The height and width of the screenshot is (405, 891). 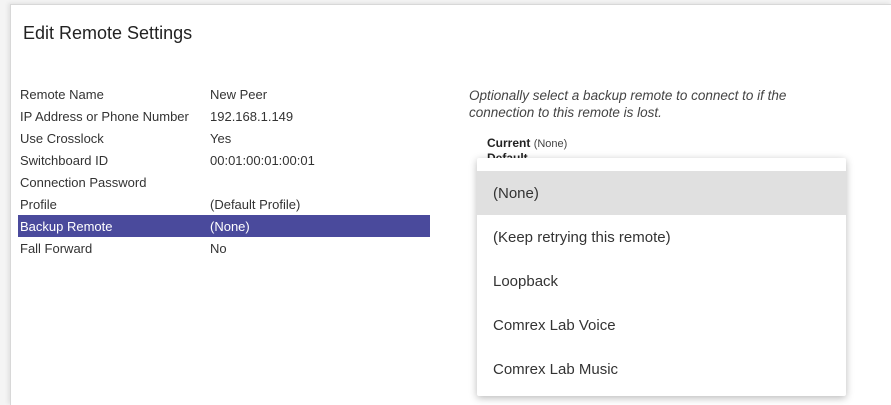 I want to click on setting-label: Backup Remote, so click(x=66, y=226).